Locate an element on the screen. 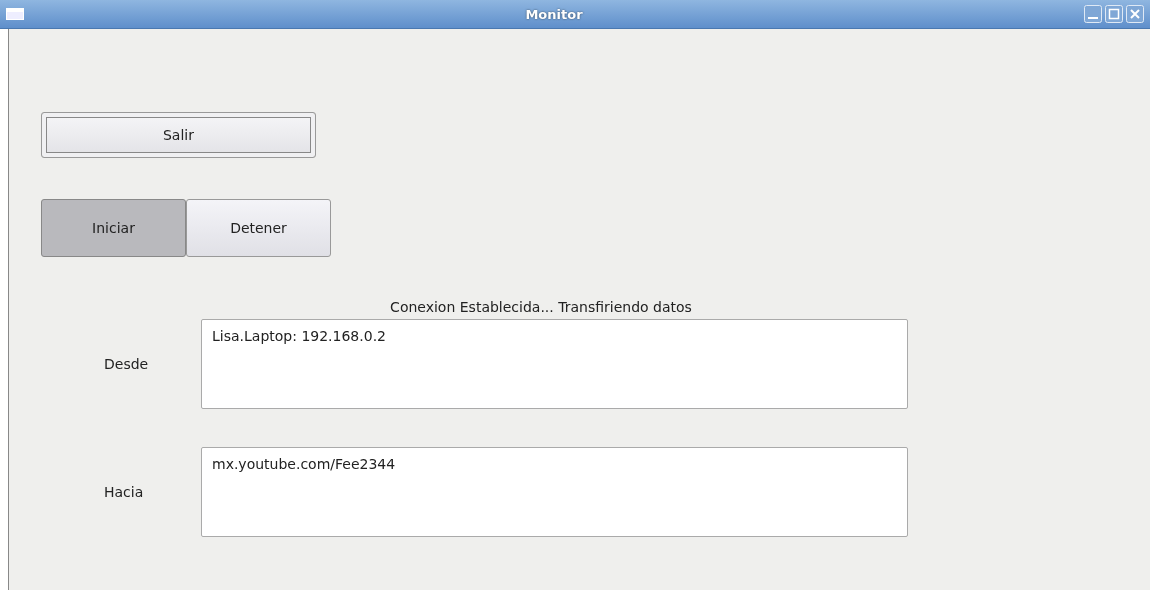  close-icon is located at coordinates (1135, 14).